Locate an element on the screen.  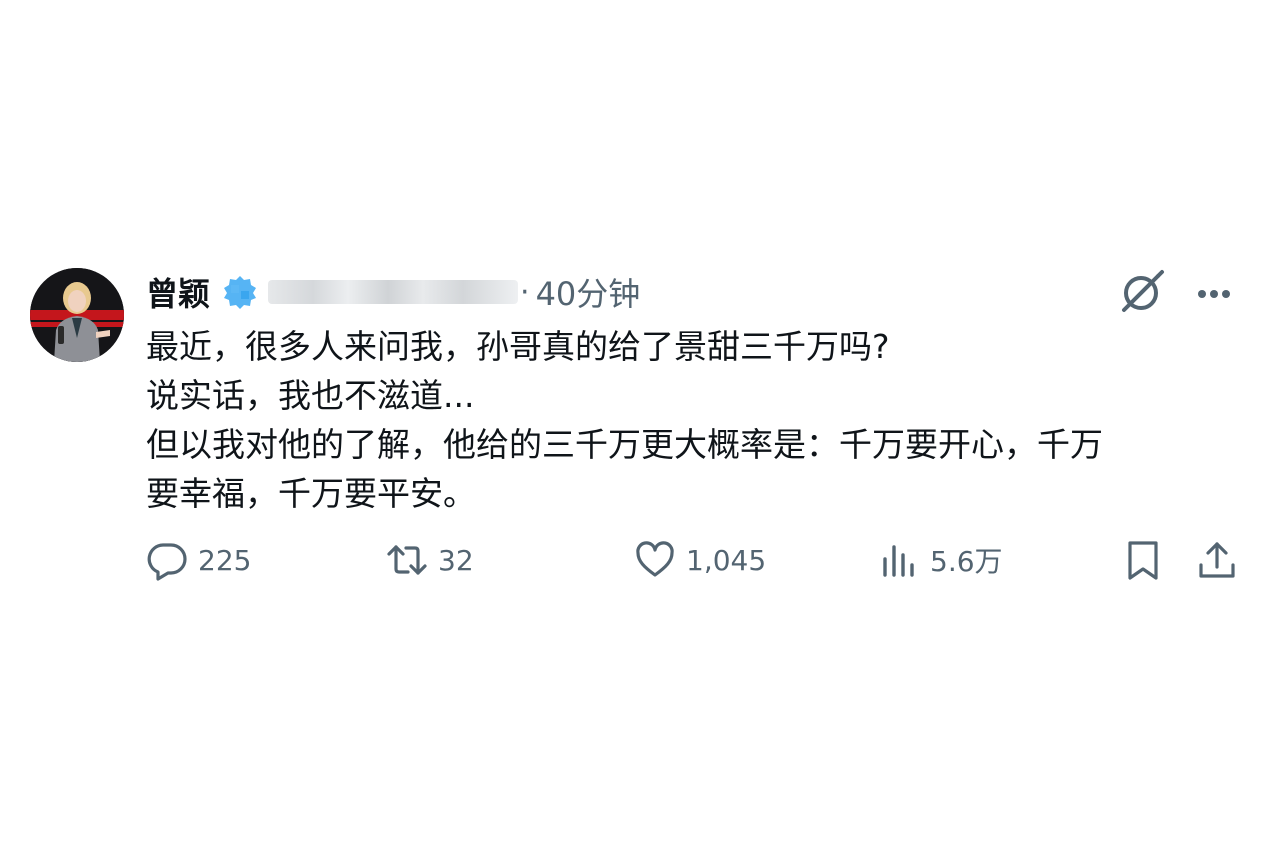
author-handle-blurred is located at coordinates (393, 292).